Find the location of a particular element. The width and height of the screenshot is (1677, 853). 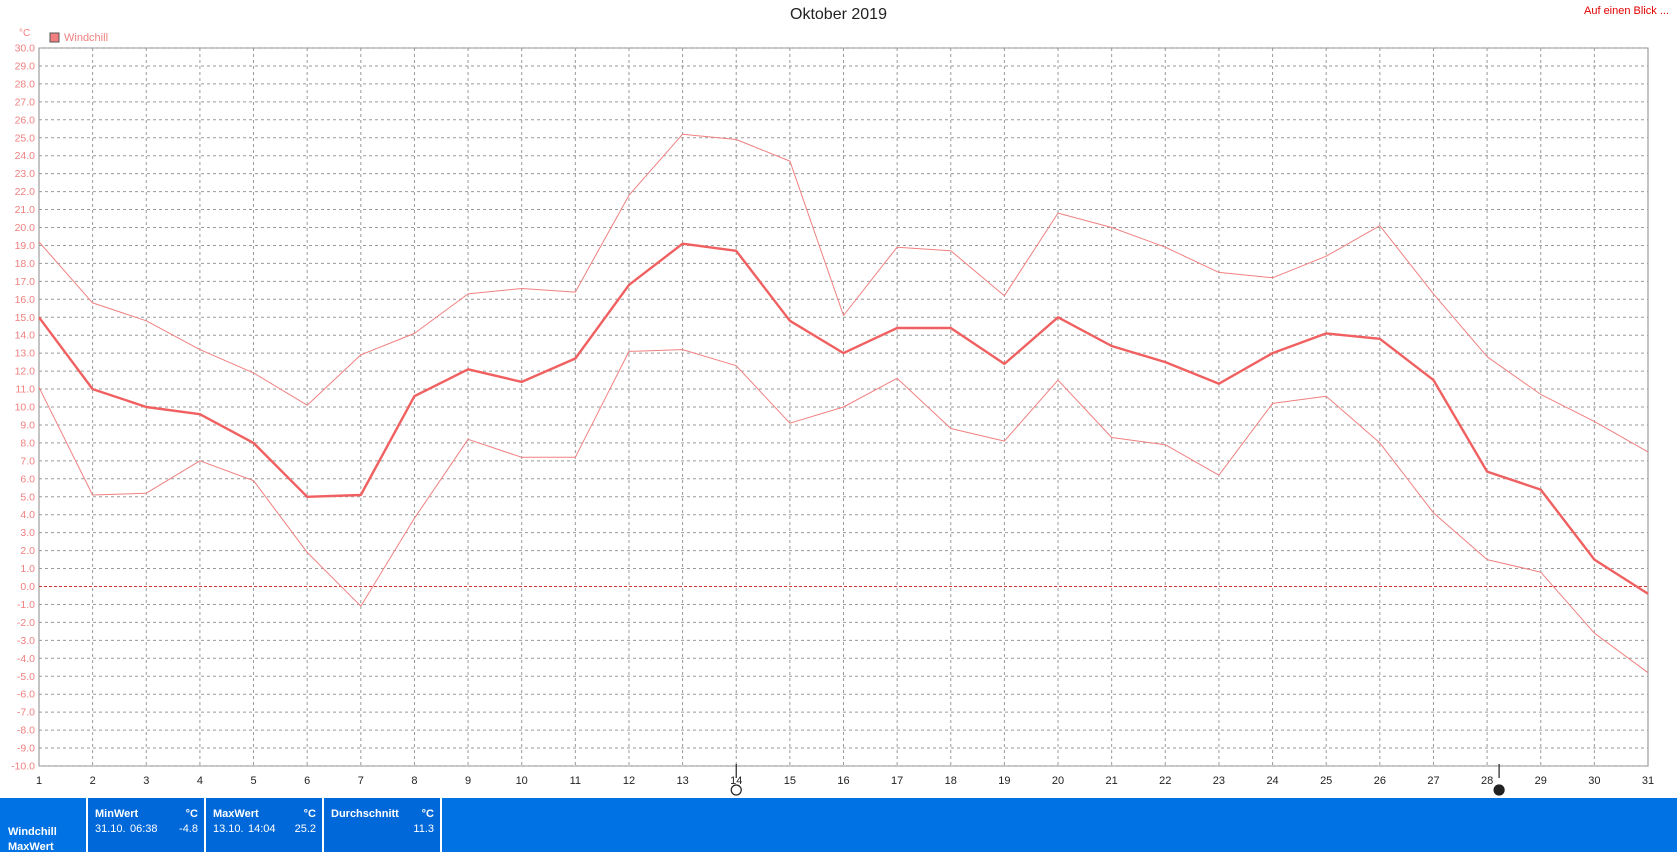

x-tick-label: 6 is located at coordinates (307, 781).